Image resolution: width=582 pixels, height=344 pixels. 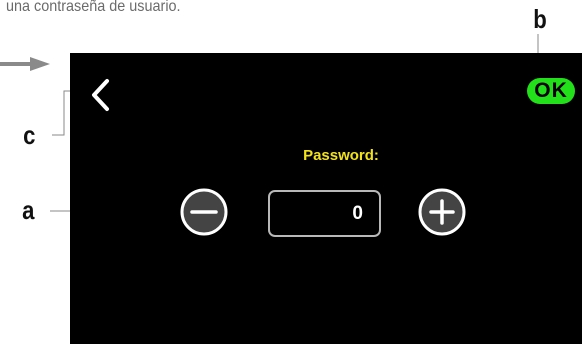 What do you see at coordinates (29, 135) in the screenshot?
I see `callout-c: c` at bounding box center [29, 135].